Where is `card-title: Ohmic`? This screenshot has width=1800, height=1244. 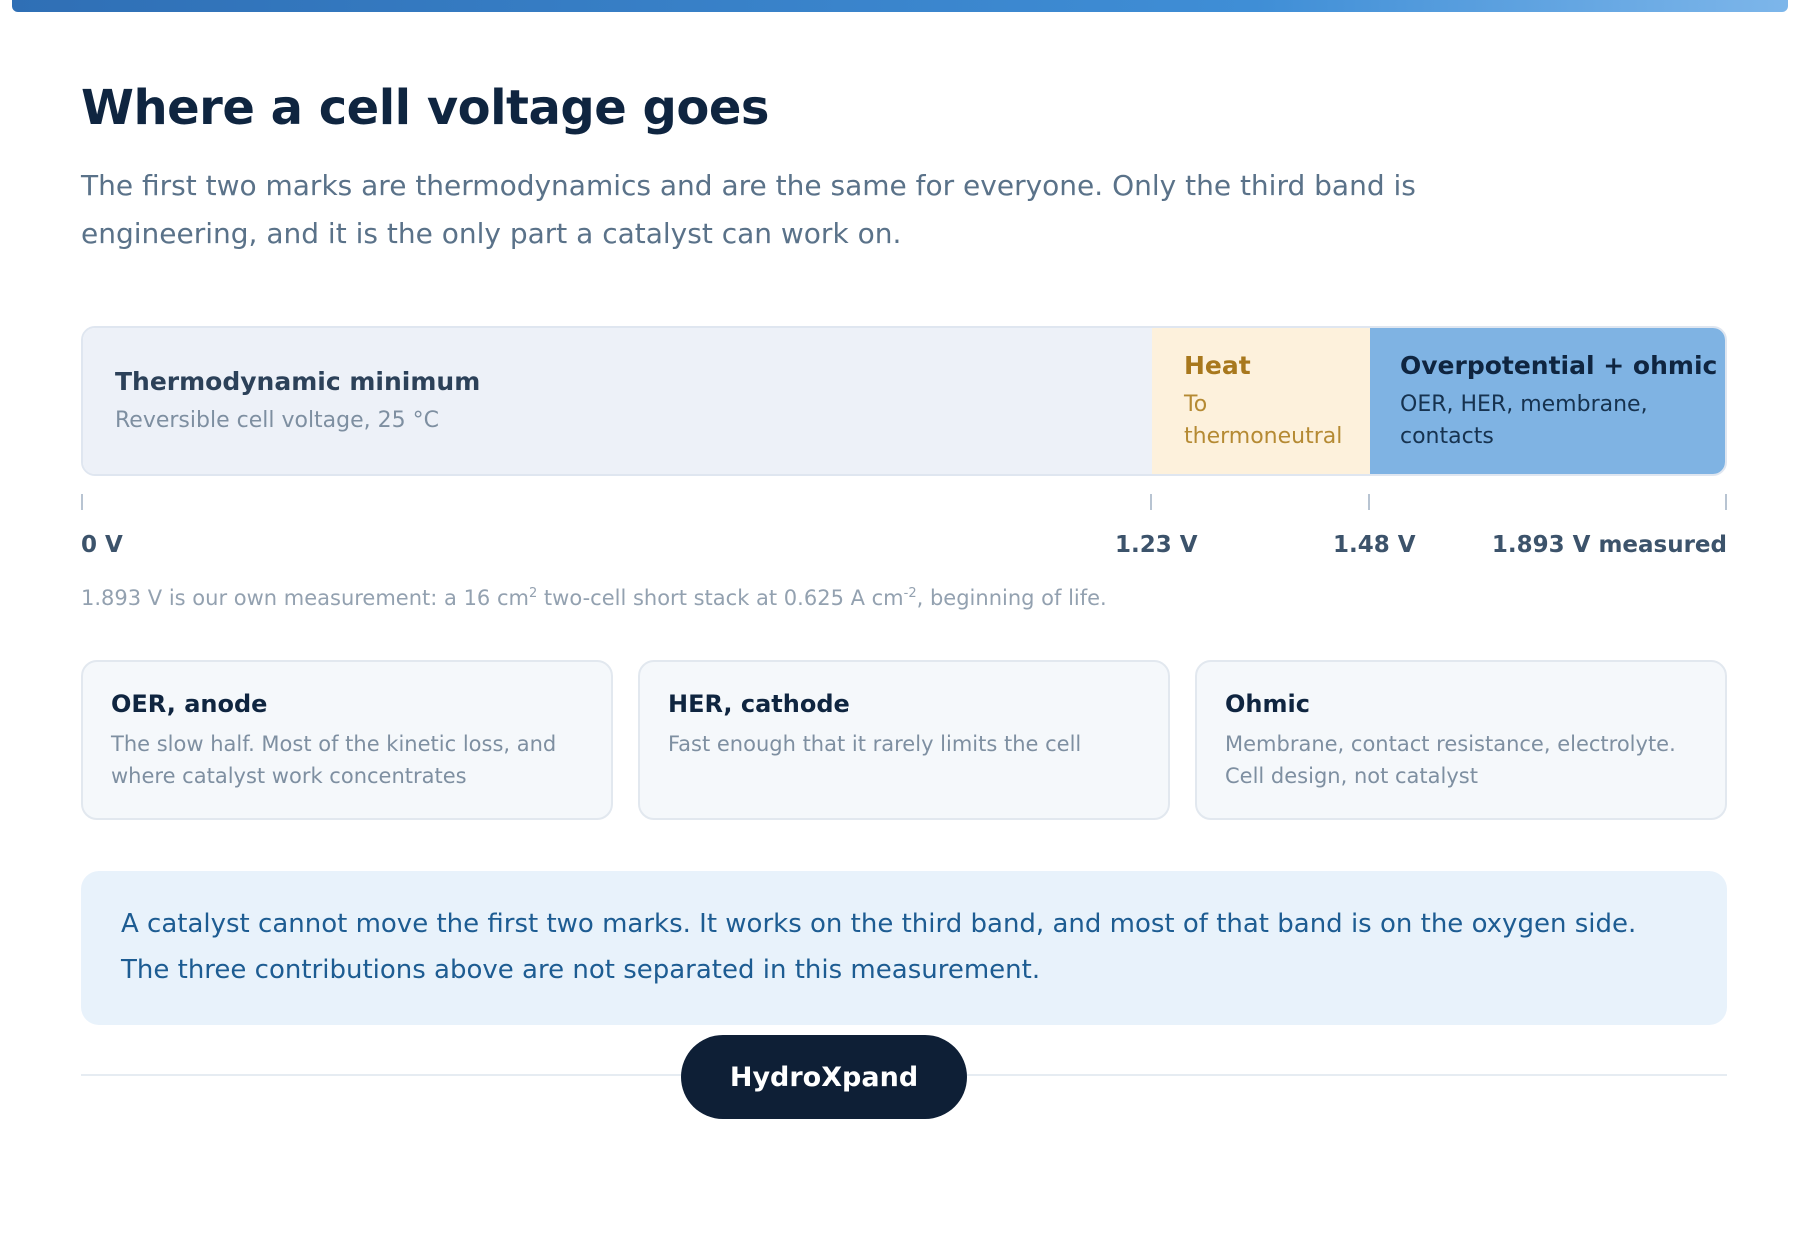
card-title: Ohmic is located at coordinates (1267, 704).